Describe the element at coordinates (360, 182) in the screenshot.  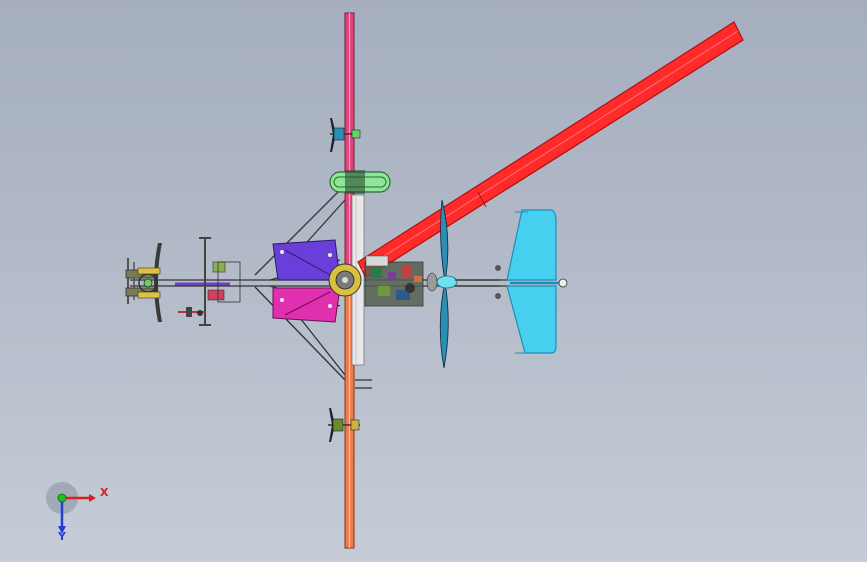
I see `fuel-tank` at that location.